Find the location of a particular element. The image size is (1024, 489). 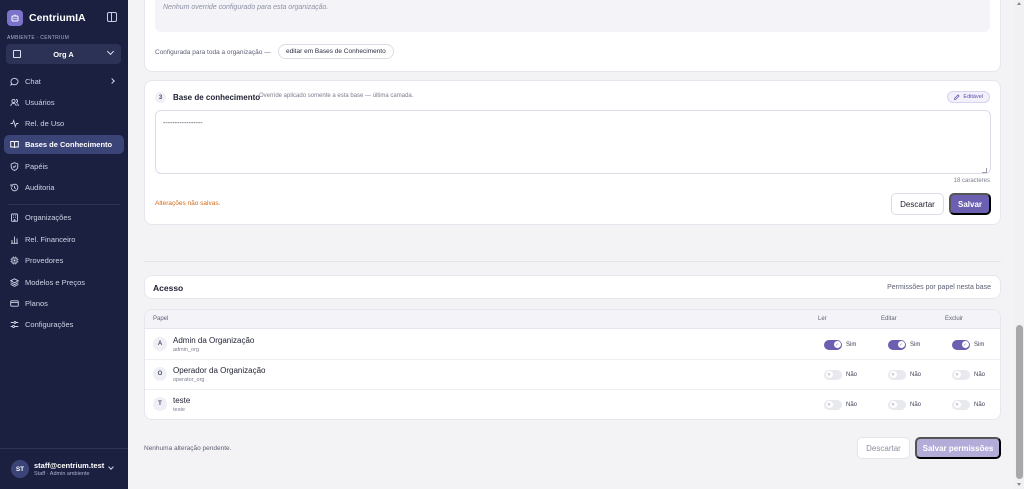

role-code: teste is located at coordinates (179, 410).